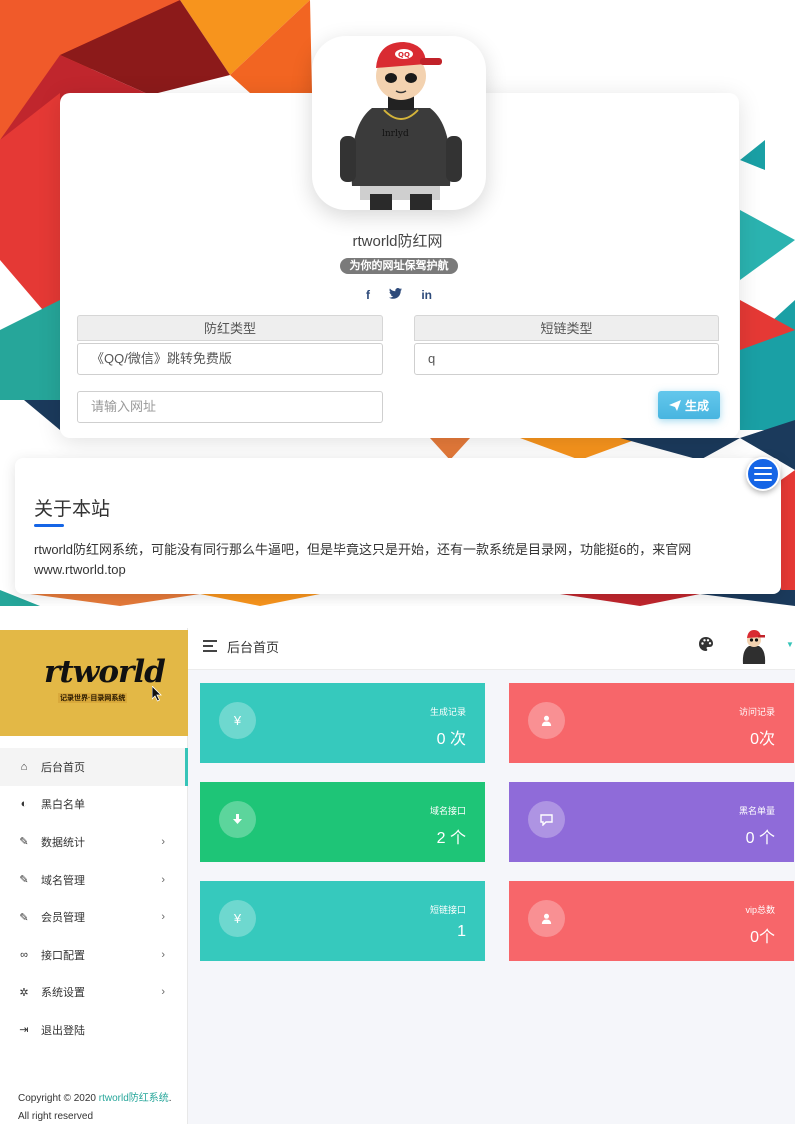  I want to click on facebook-icon: f, so click(368, 295).